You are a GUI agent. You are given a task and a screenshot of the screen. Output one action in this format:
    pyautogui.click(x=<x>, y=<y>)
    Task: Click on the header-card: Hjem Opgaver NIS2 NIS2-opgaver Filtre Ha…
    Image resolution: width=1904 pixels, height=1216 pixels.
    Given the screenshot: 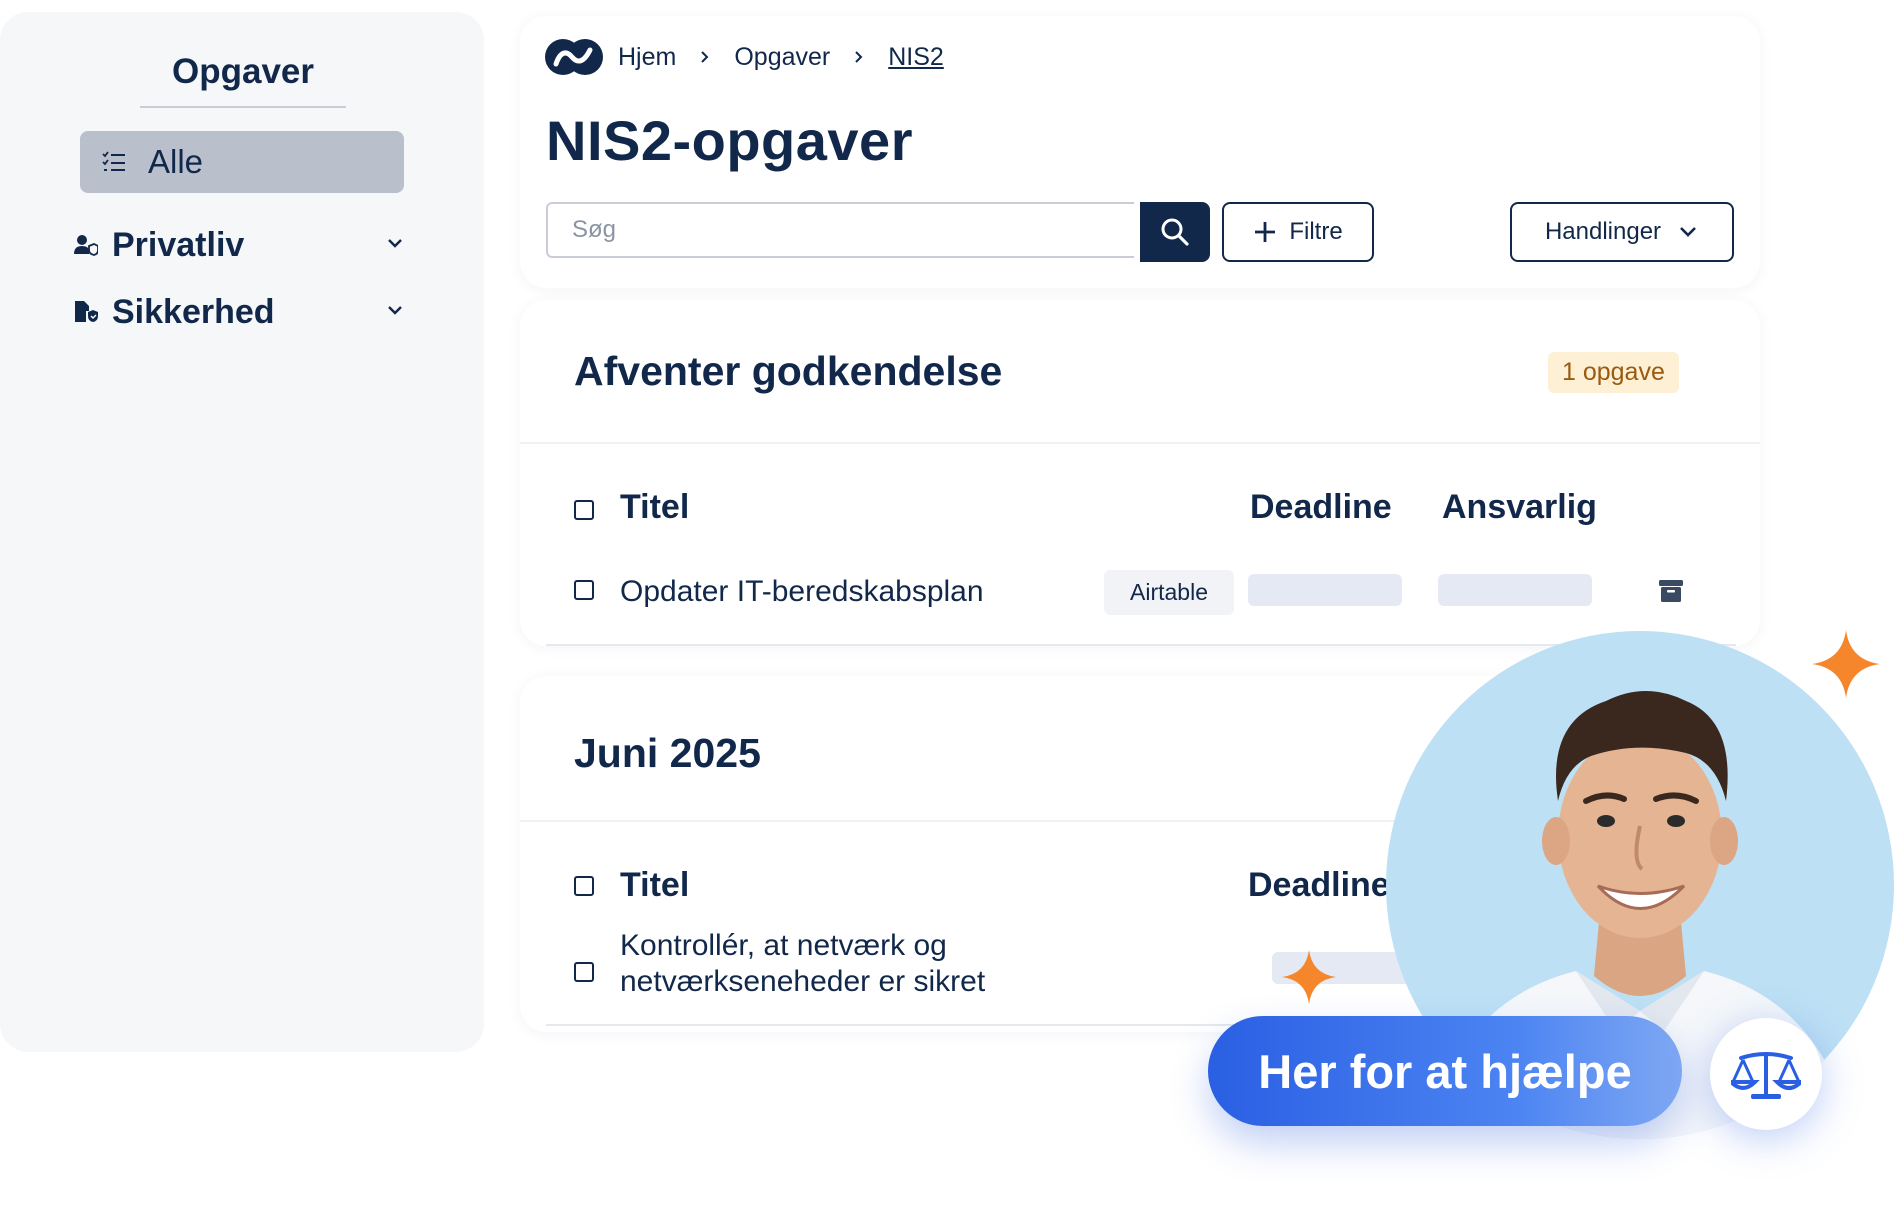 What is the action you would take?
    pyautogui.click(x=1140, y=152)
    